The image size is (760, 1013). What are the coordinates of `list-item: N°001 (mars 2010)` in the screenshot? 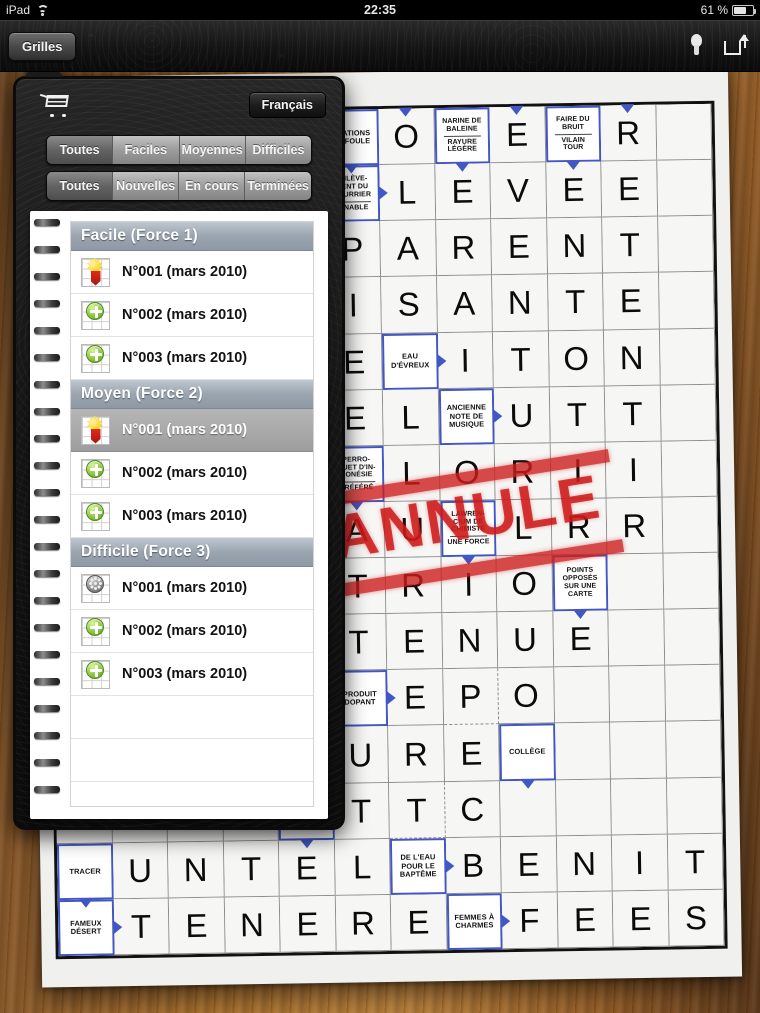 It's located at (192, 272).